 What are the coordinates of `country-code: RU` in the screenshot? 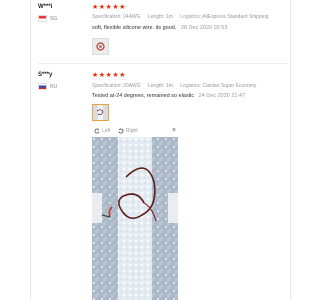 It's located at (54, 86).